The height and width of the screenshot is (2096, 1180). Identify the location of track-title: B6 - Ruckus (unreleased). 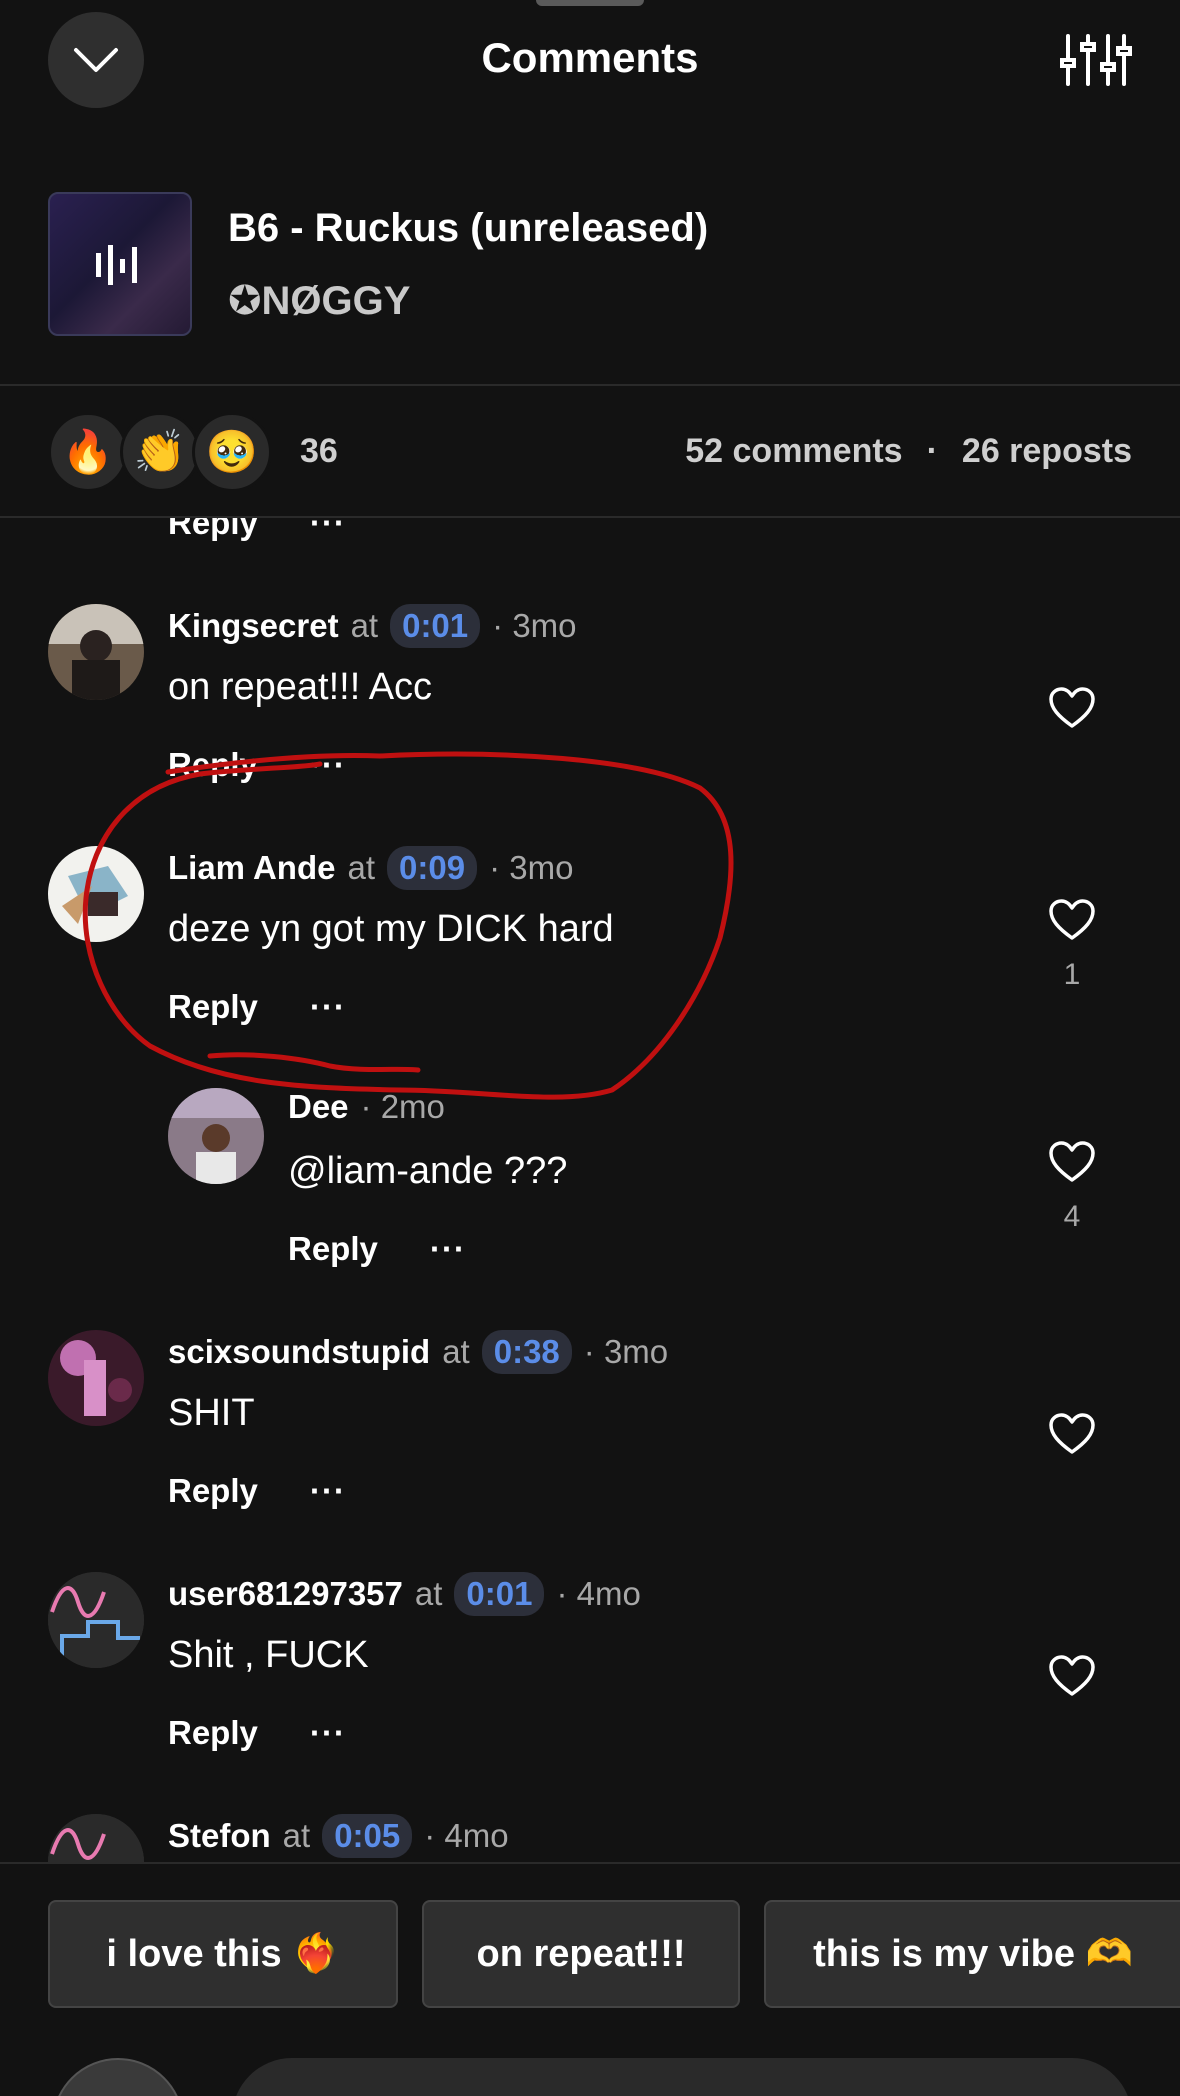
(468, 228).